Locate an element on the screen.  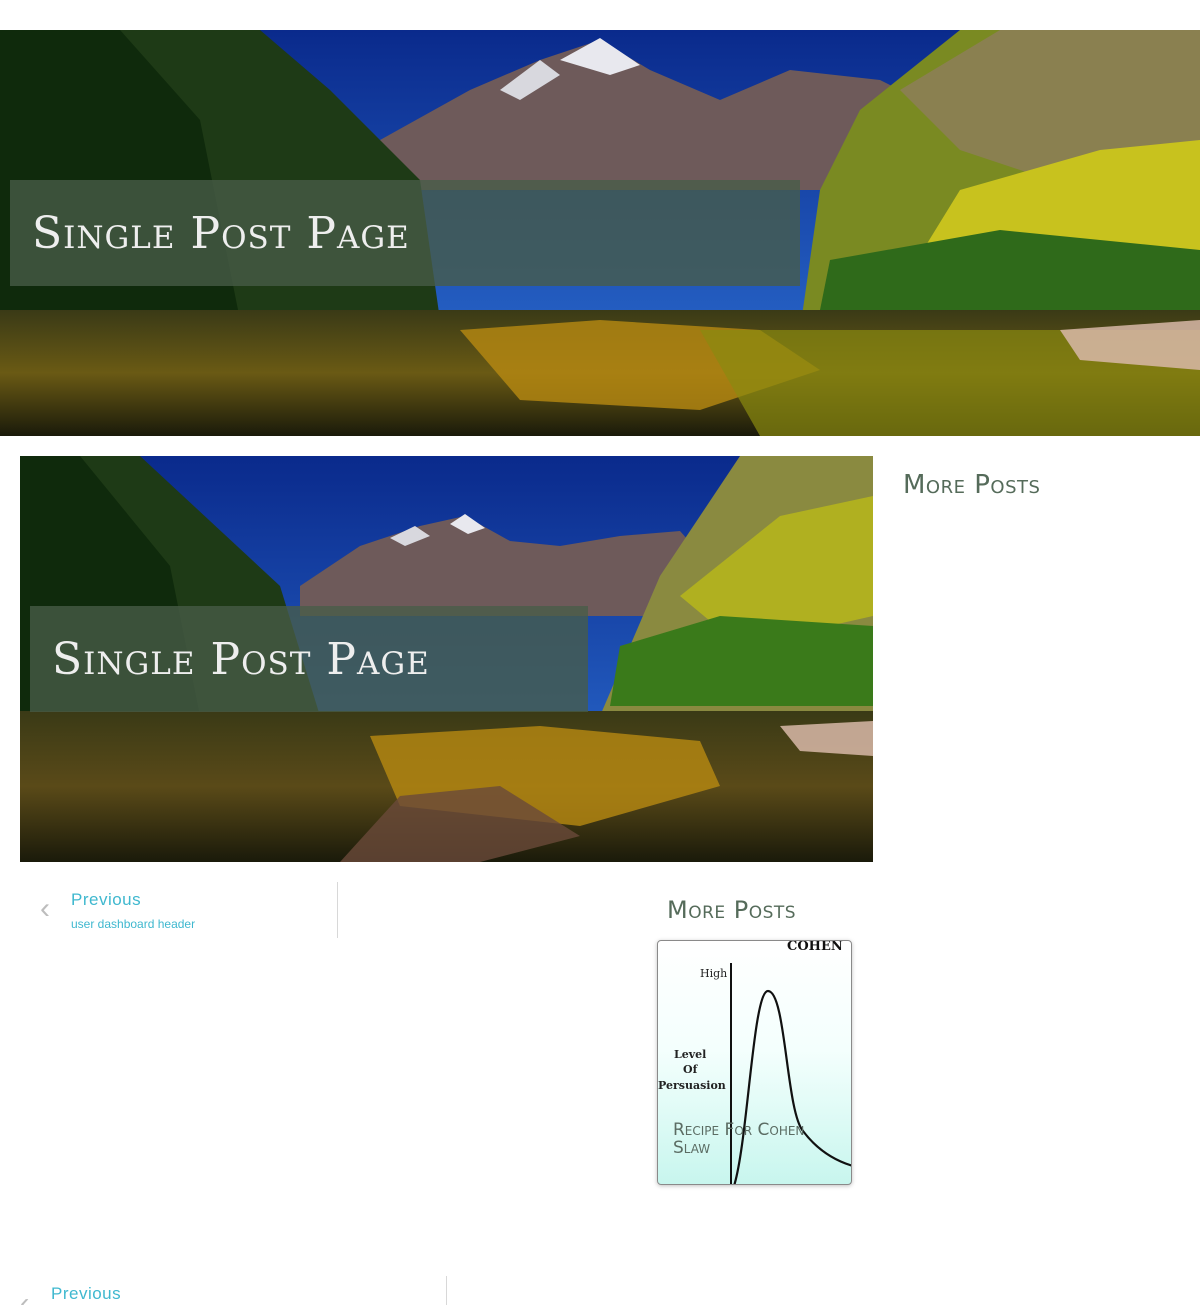
post-image-title-band: Single Post Page is located at coordinates (309, 659).